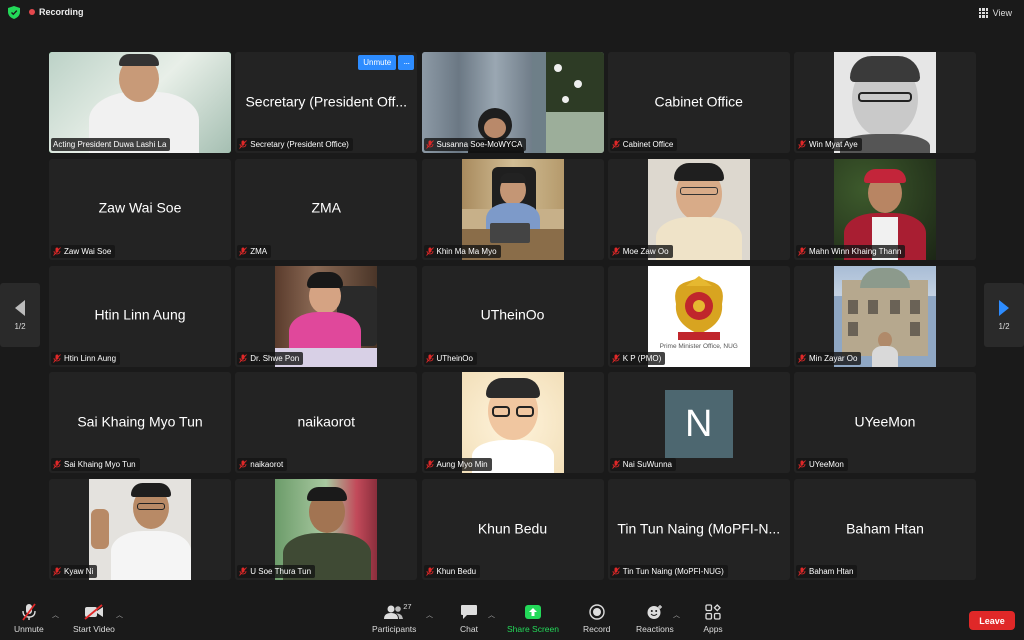  I want to click on next-page-button: 1/2, so click(1004, 315).